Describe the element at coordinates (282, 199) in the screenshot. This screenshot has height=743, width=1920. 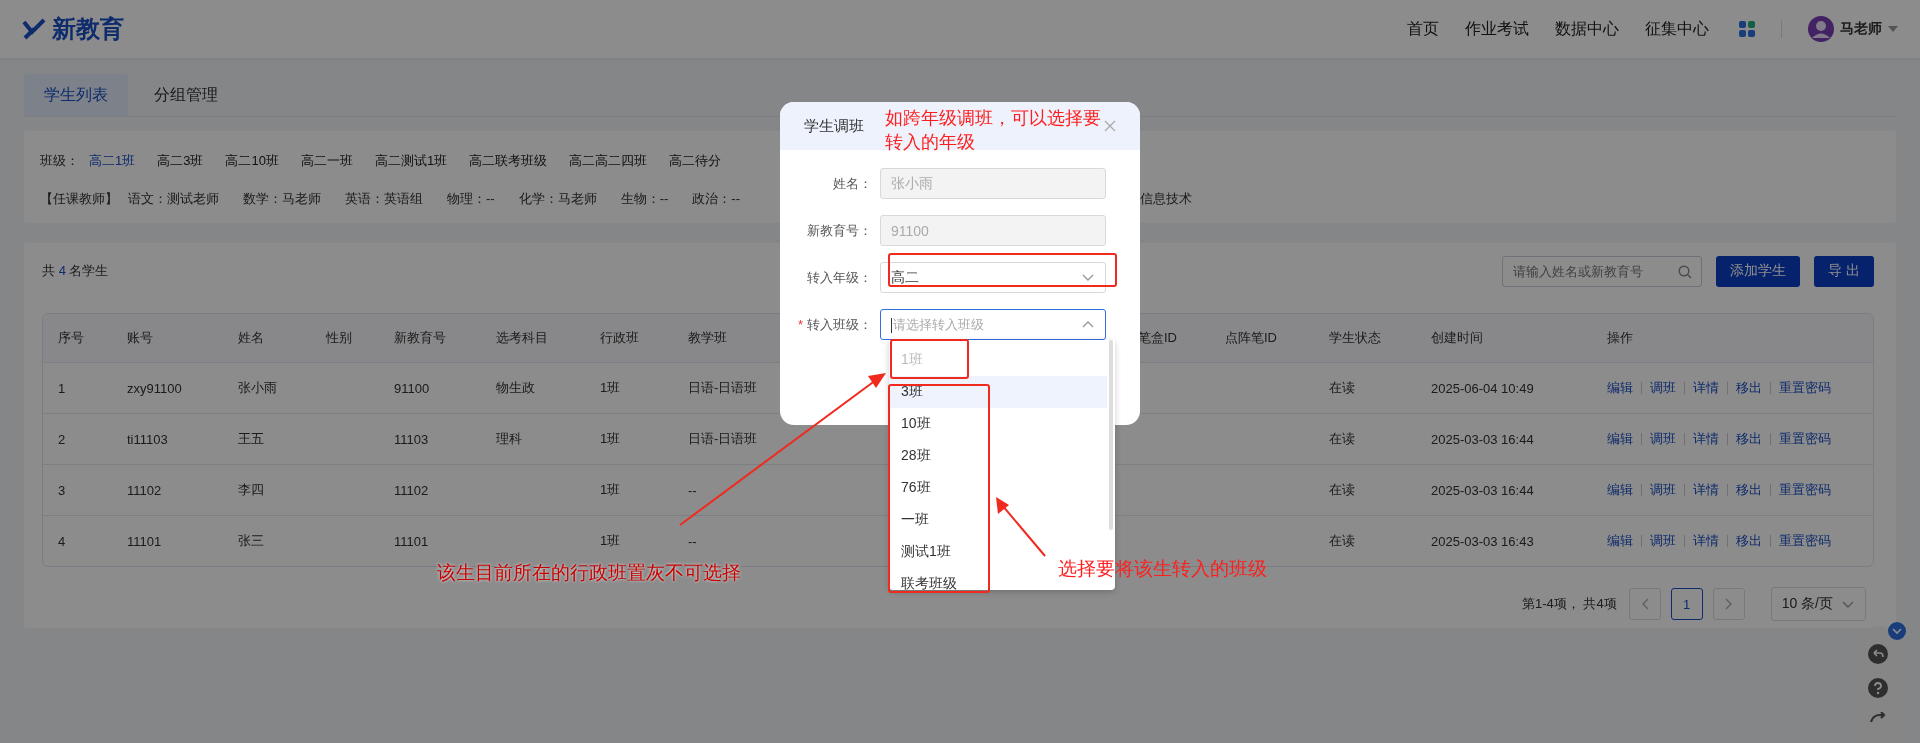
I see `teacher-text: 数学：马老师` at that location.